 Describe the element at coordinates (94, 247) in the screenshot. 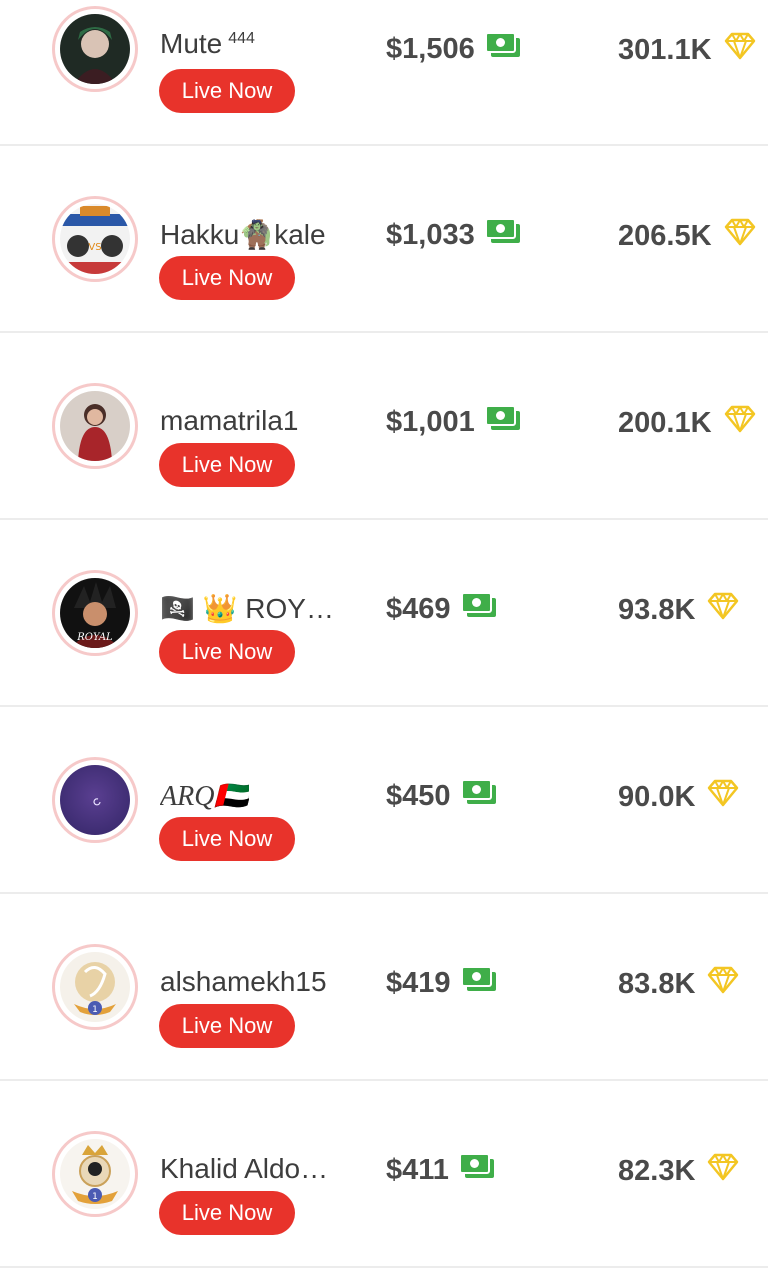

I see `svg-text: VS` at that location.